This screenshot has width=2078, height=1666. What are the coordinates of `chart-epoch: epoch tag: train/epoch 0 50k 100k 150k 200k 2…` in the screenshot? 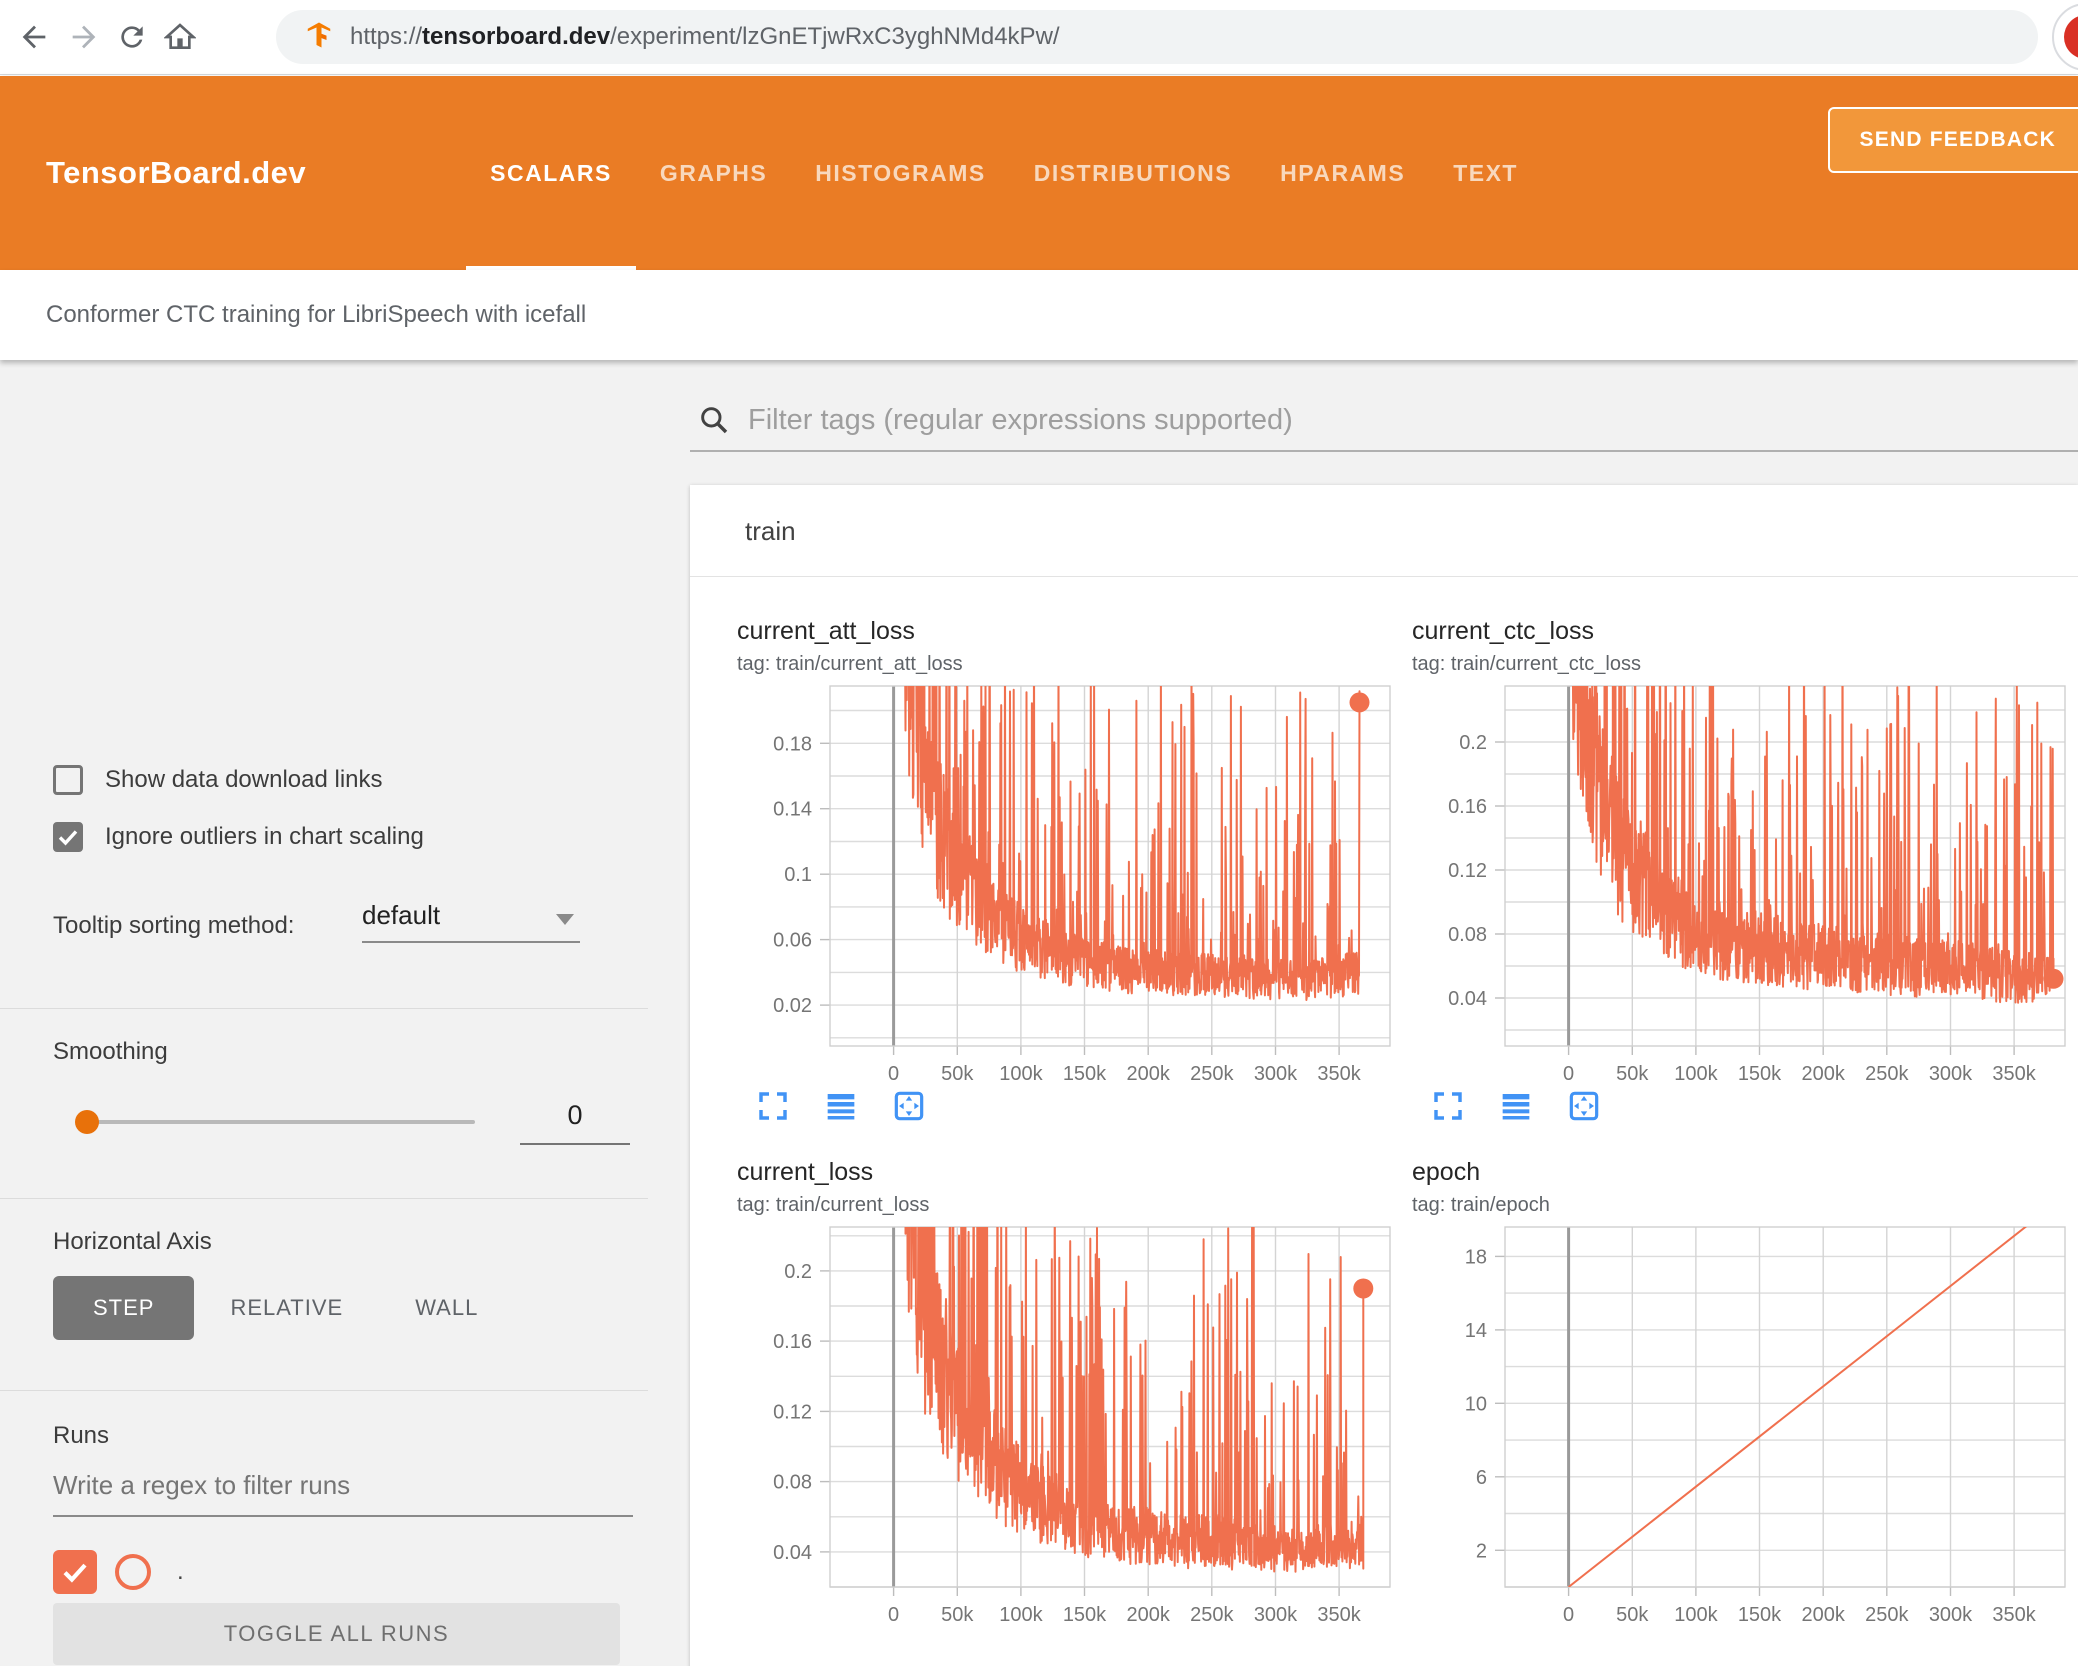 It's located at (1742, 1389).